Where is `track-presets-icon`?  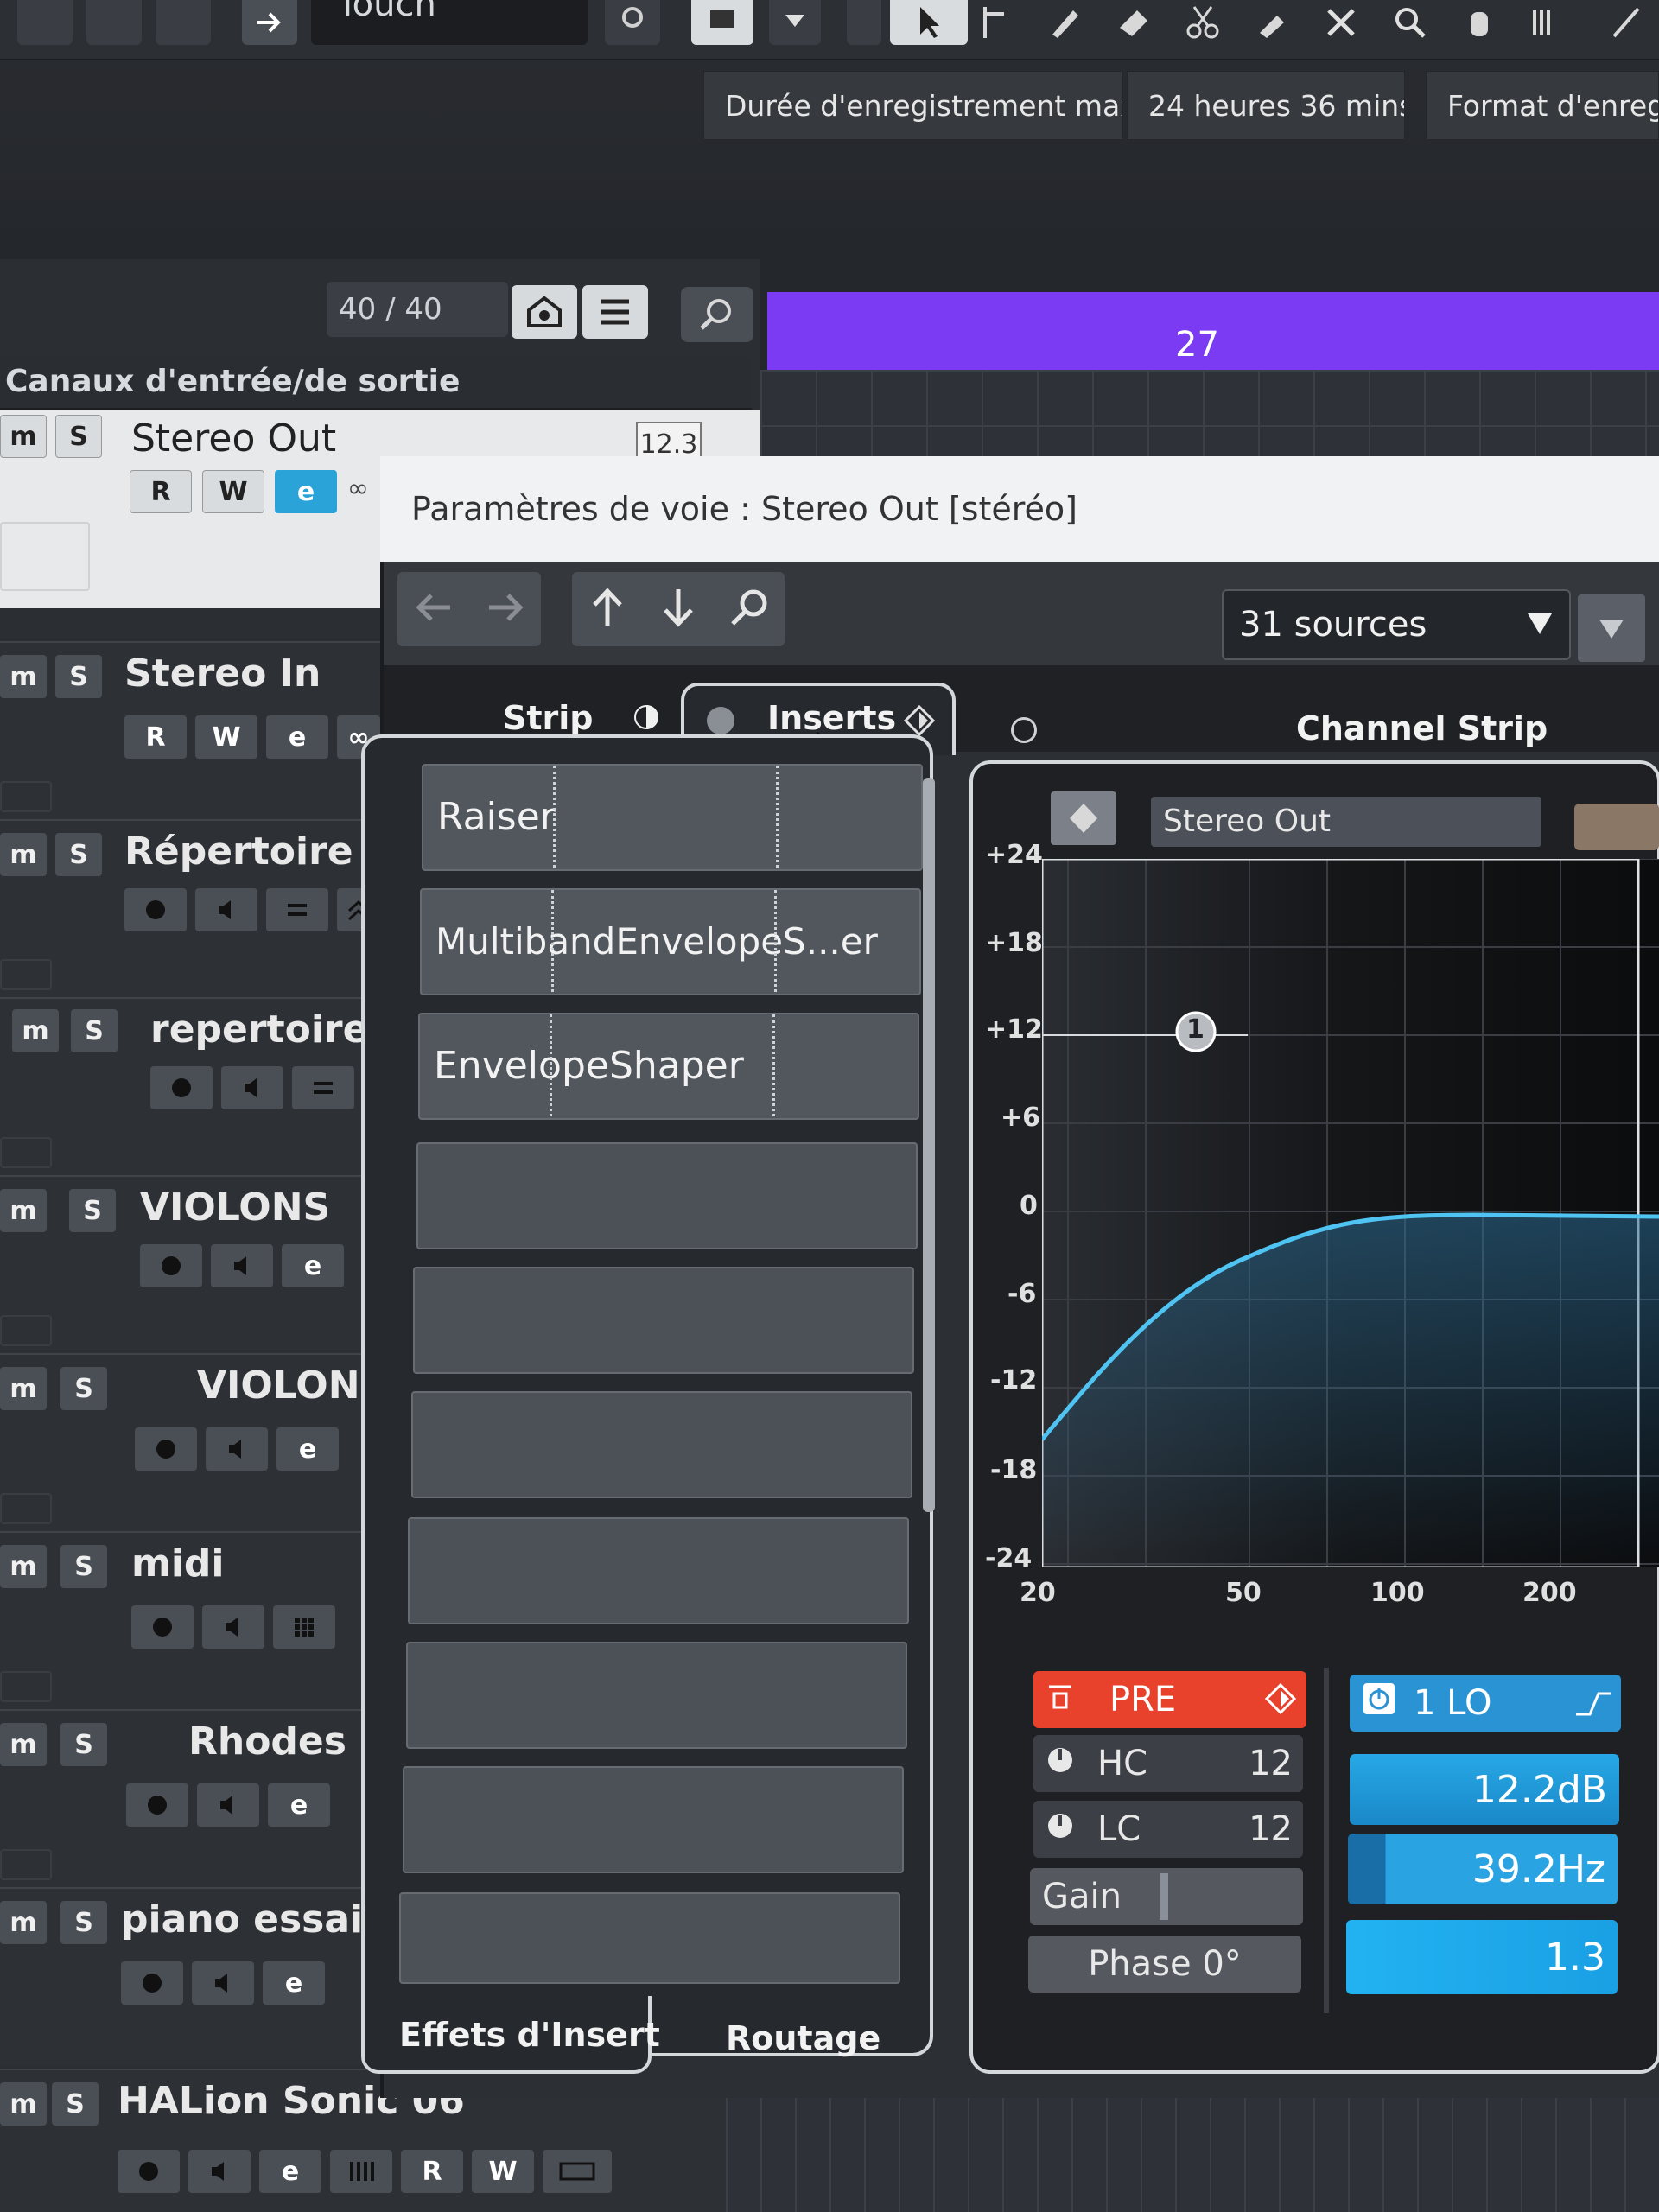
track-presets-icon is located at coordinates (544, 312).